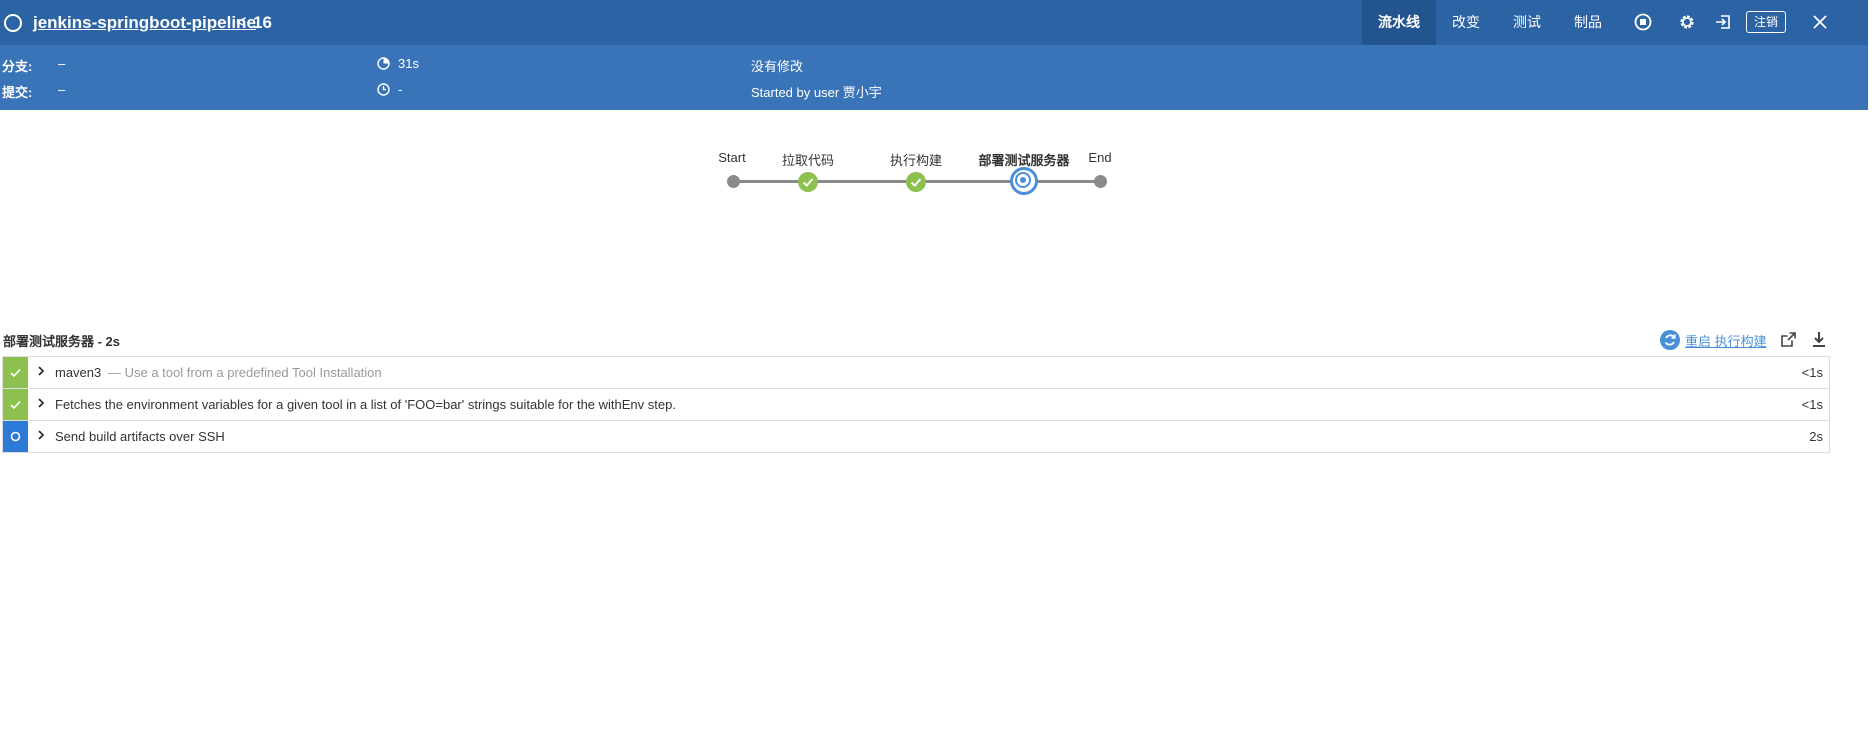  What do you see at coordinates (1726, 340) in the screenshot?
I see `restart-label: 重启 执行构建` at bounding box center [1726, 340].